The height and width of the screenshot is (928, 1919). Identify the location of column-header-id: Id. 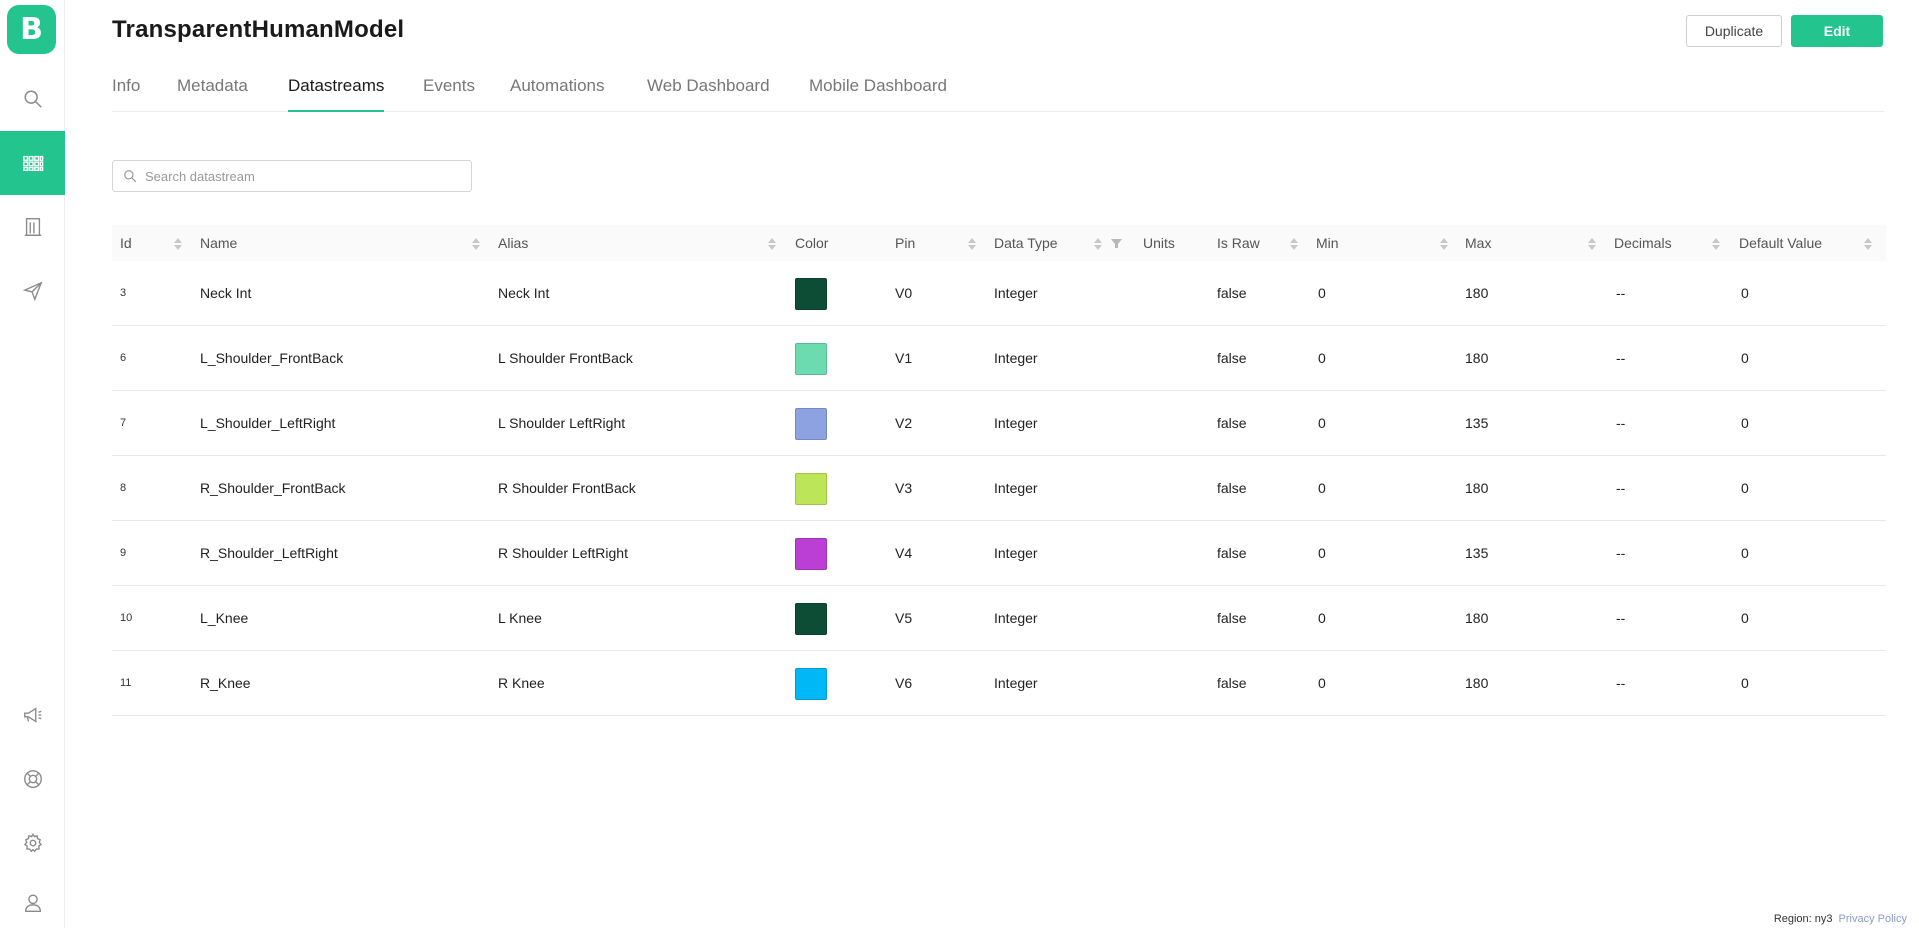
(126, 243).